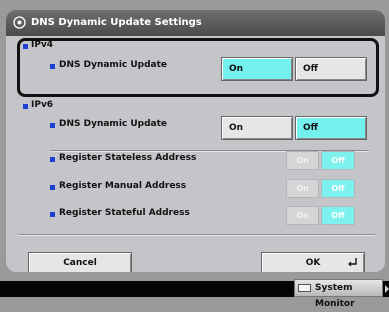  Describe the element at coordinates (19, 22) in the screenshot. I see `settings-icon` at that location.